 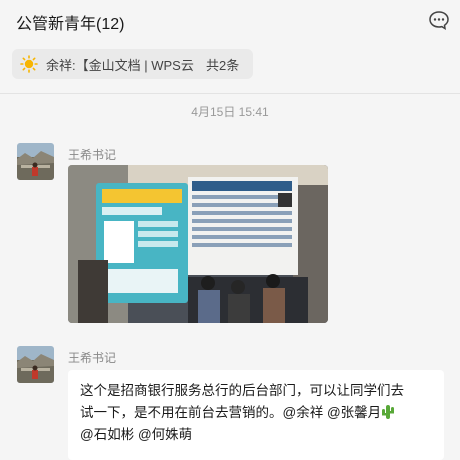 I want to click on chat-bubble-more-icon, so click(x=439, y=20).